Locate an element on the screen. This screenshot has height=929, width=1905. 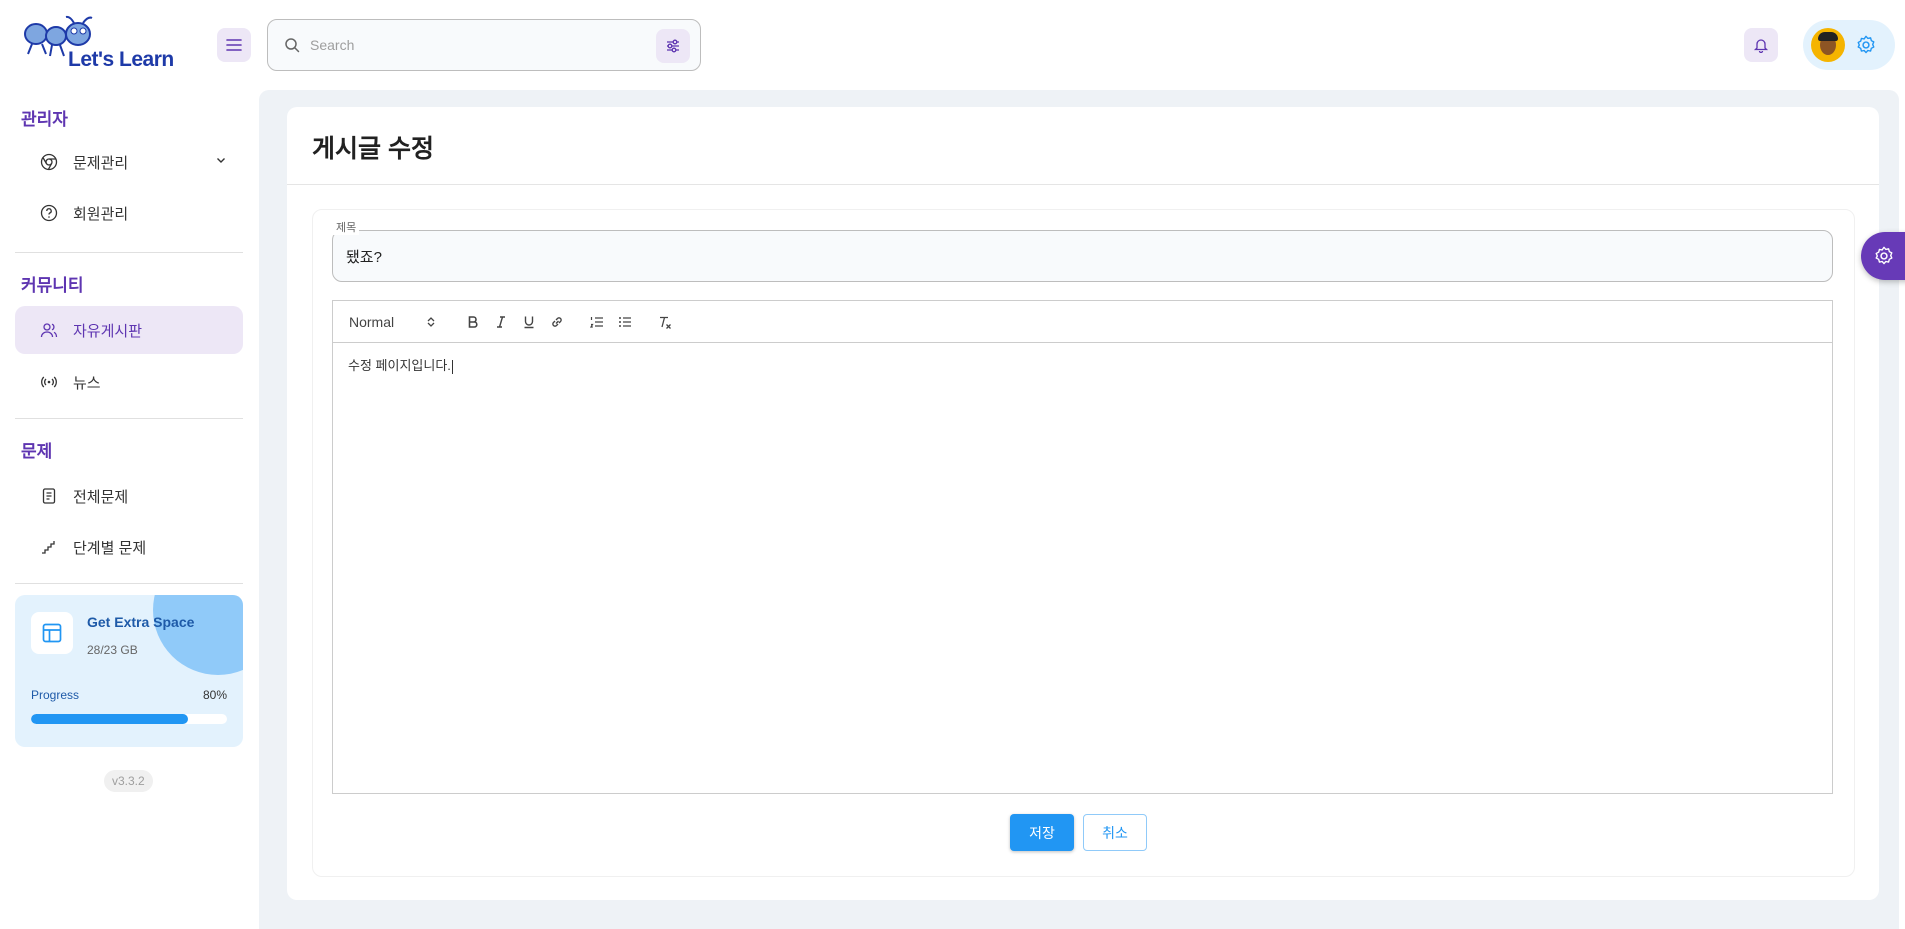
link-button is located at coordinates (557, 322).